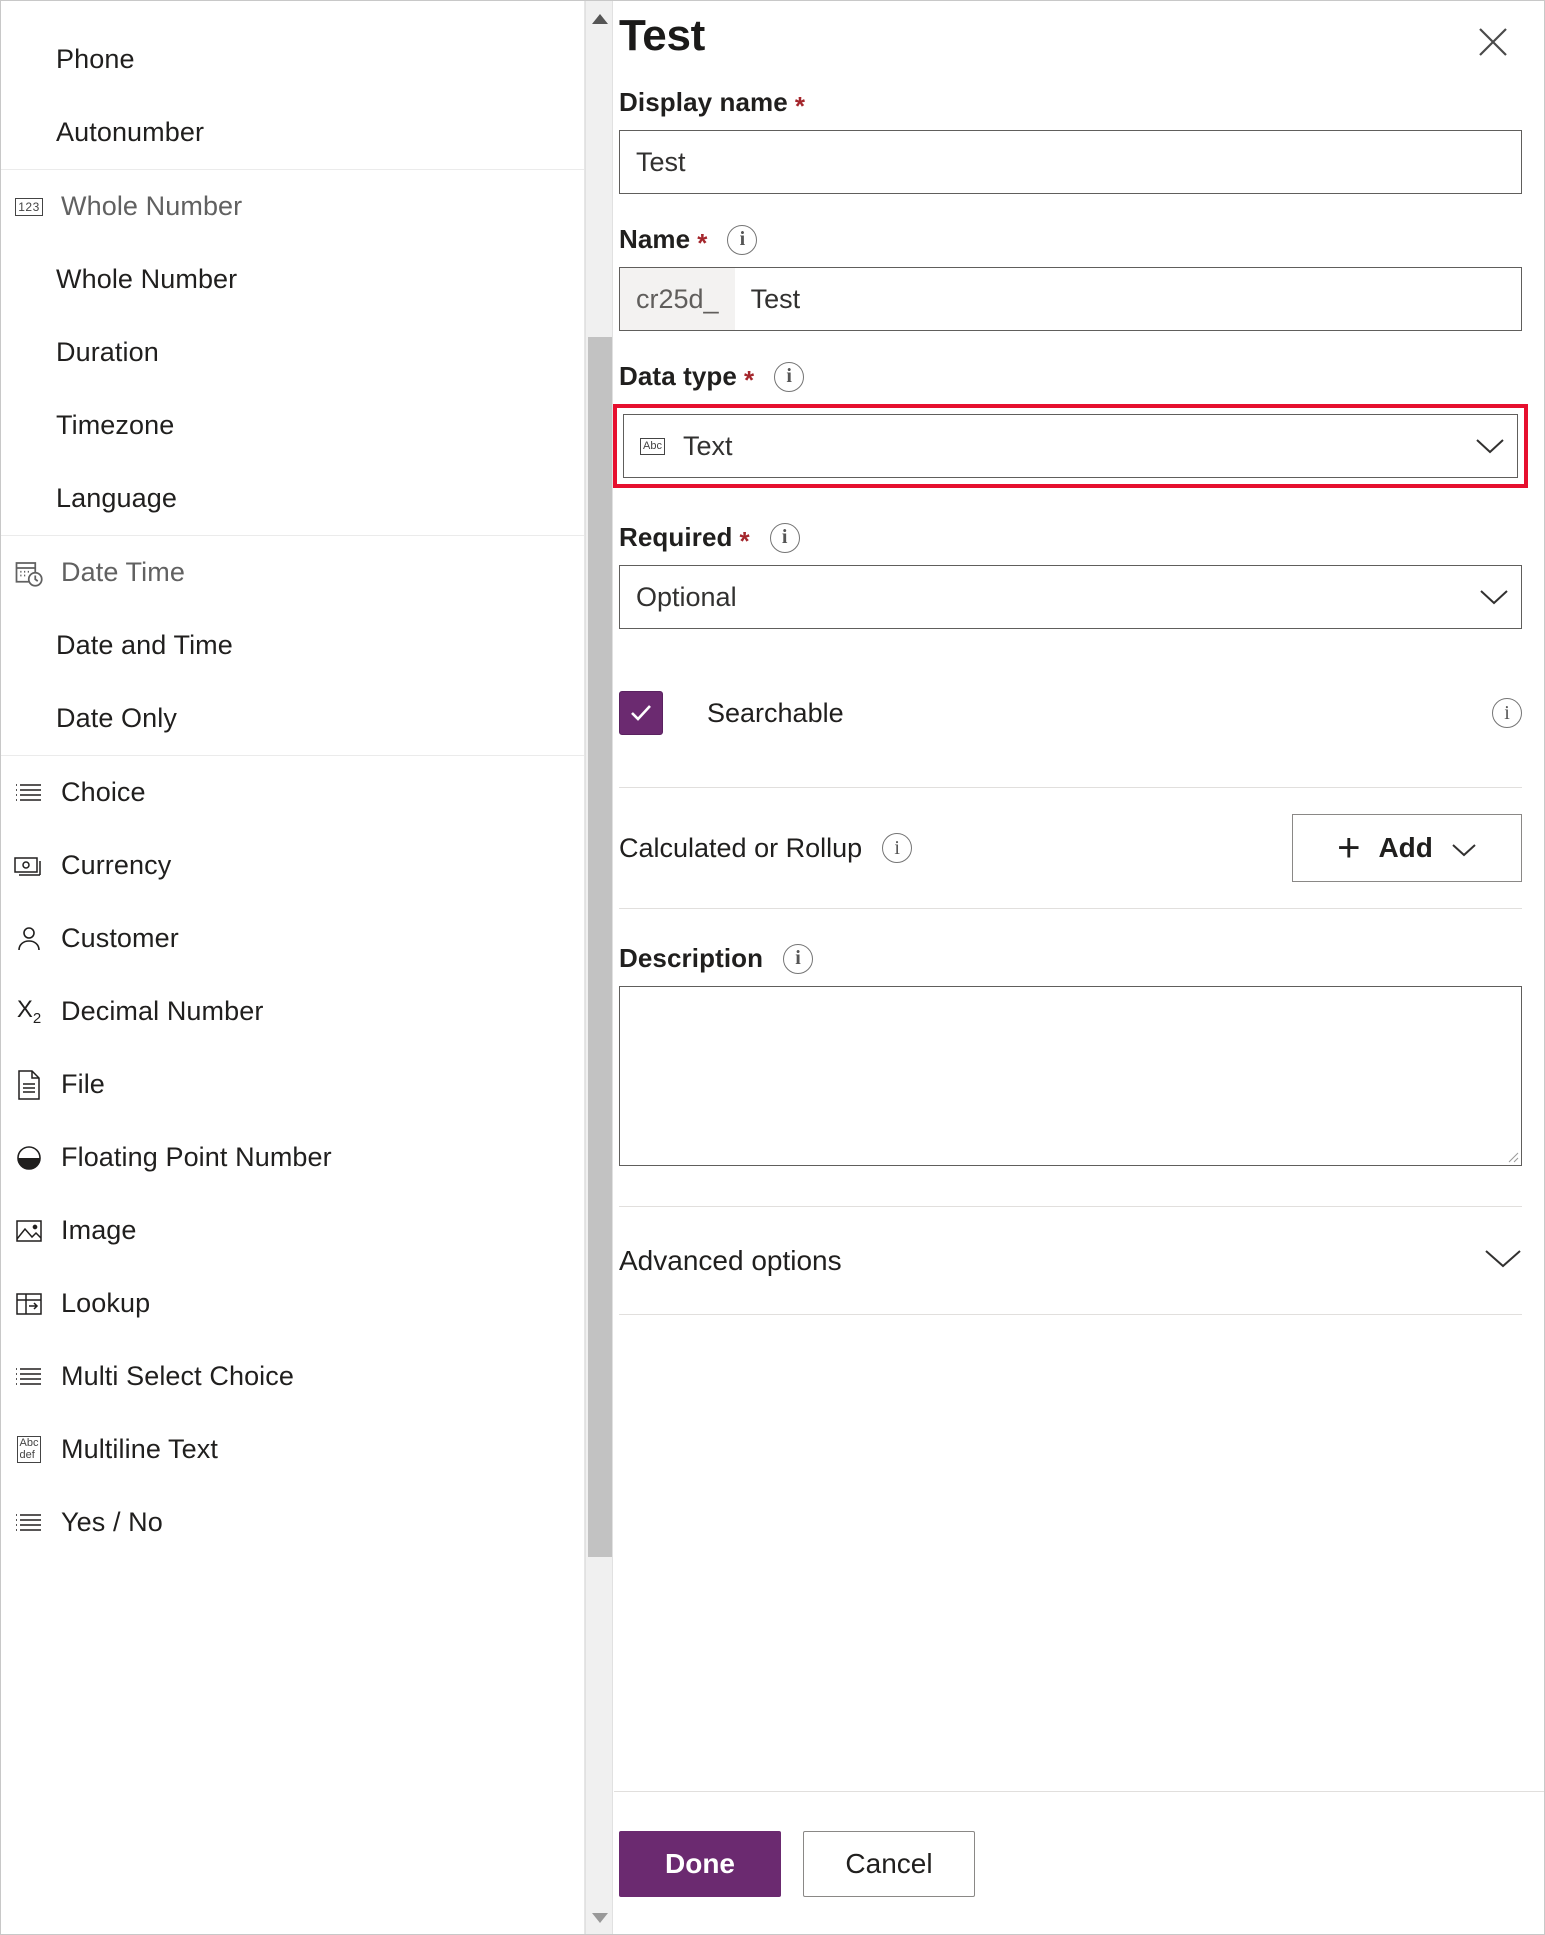  What do you see at coordinates (292, 572) in the screenshot?
I see `data-type-group-header-date-time: Date Time` at bounding box center [292, 572].